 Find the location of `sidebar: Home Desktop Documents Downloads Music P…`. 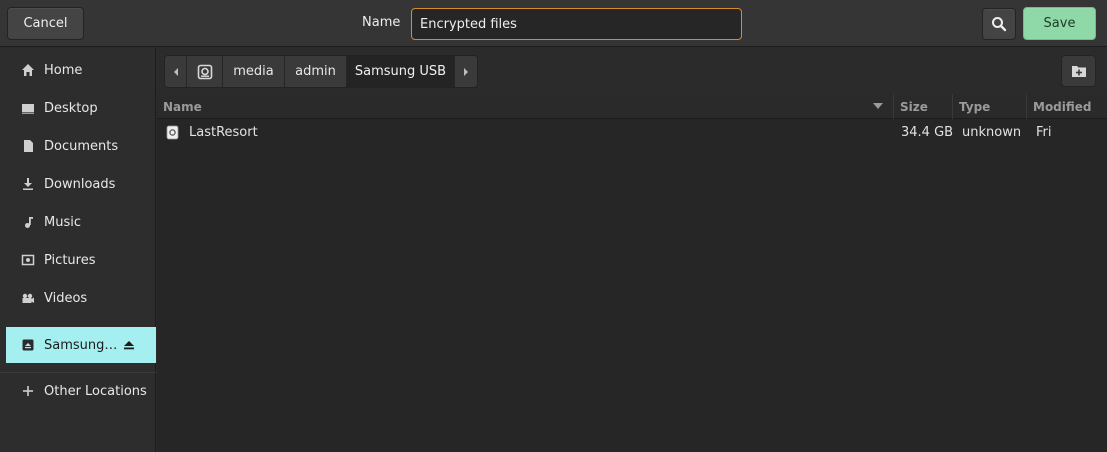

sidebar: Home Desktop Documents Downloads Music P… is located at coordinates (78, 250).